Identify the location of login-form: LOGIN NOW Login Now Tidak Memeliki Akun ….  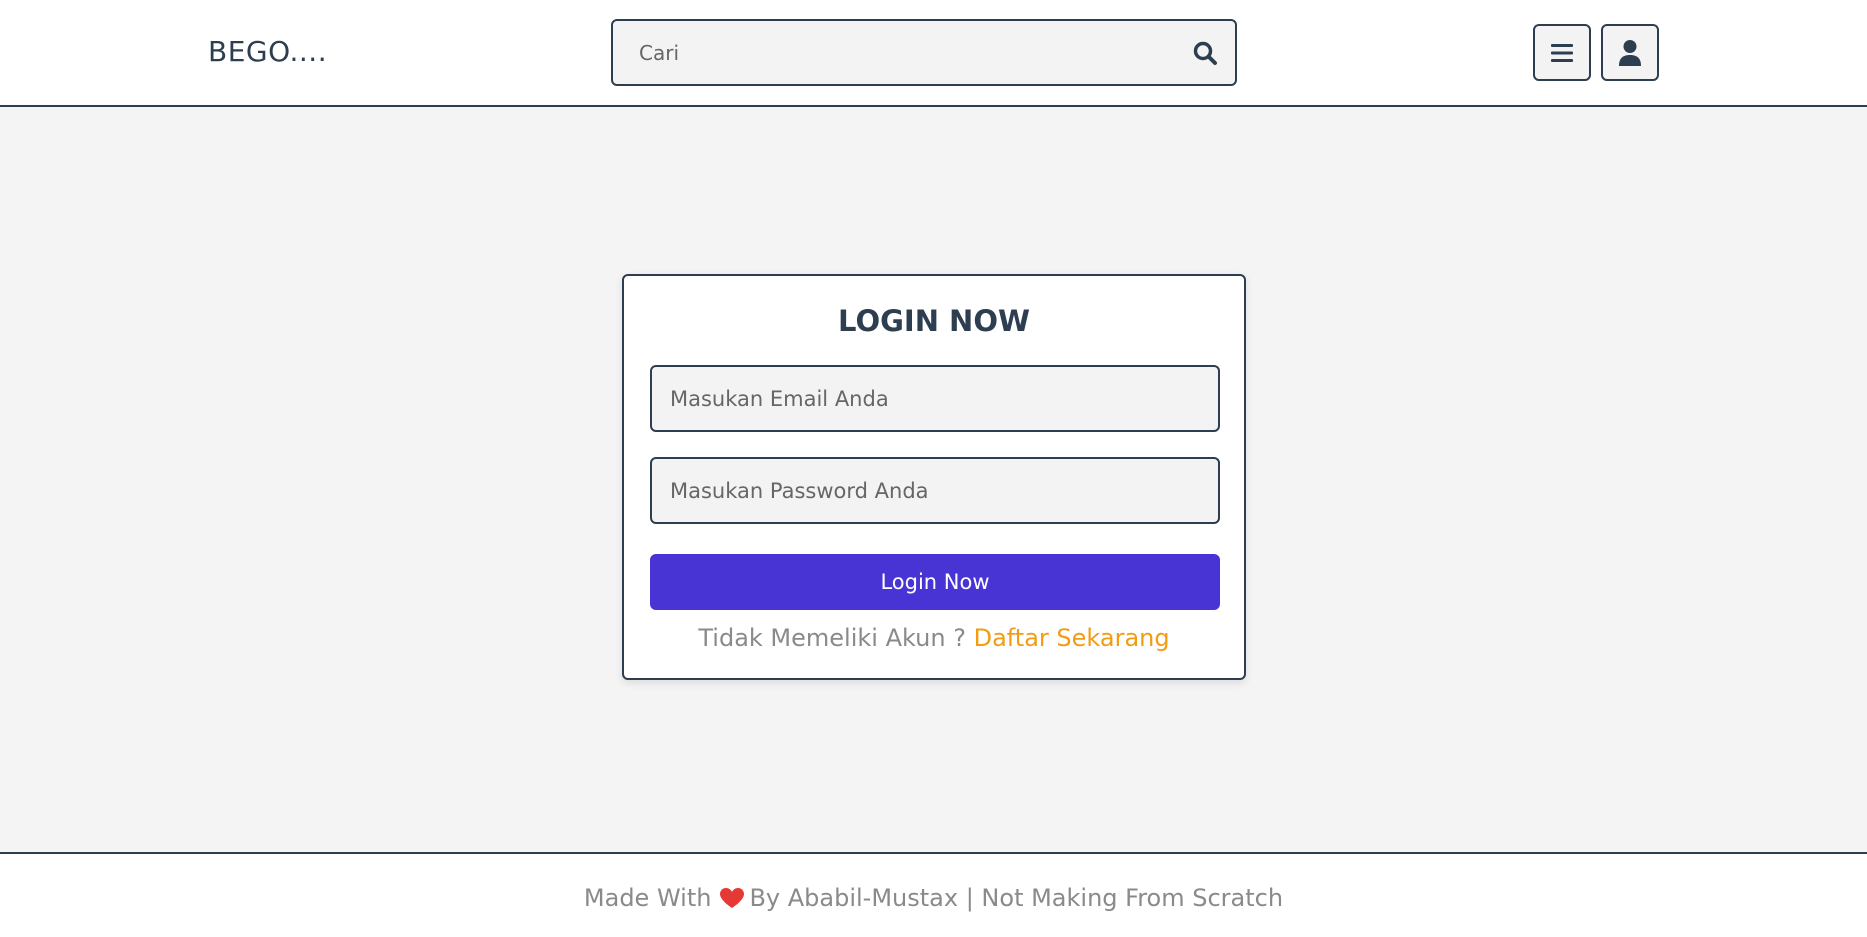
(934, 477).